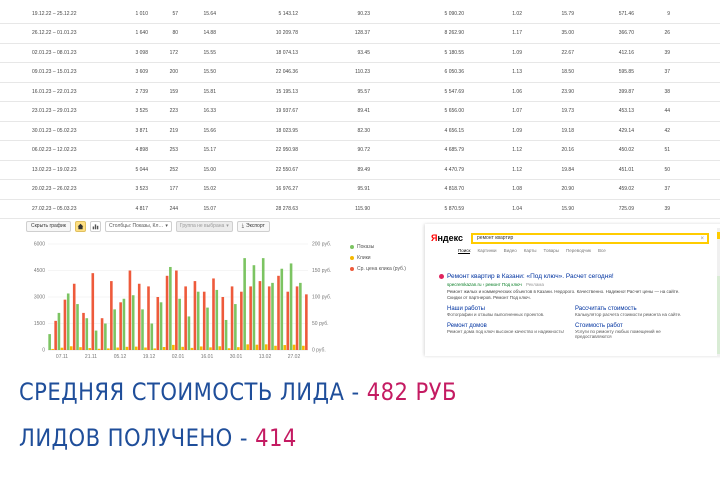 This screenshot has width=720, height=480. I want to click on legend-item-clicks: Клики, so click(378, 257).